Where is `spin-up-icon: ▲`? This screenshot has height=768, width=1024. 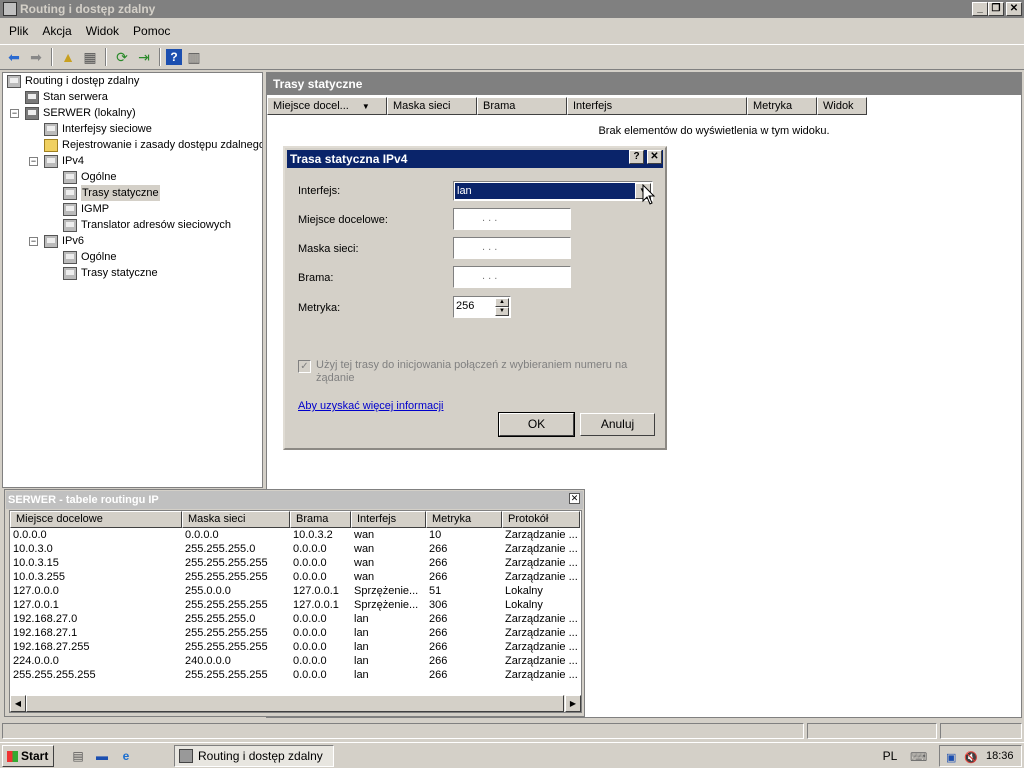 spin-up-icon: ▲ is located at coordinates (502, 302).